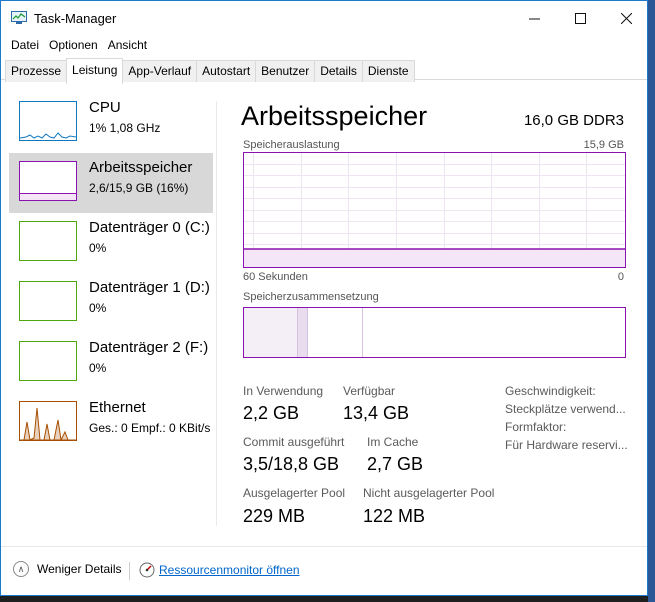  I want to click on usage-graph-label: Speicherauslastung, so click(291, 145).